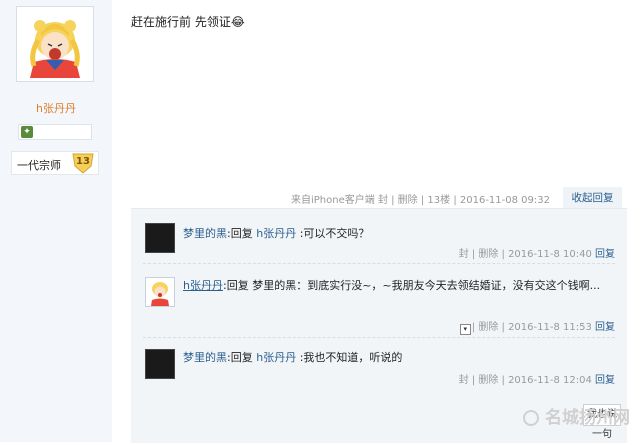 This screenshot has width=640, height=445. Describe the element at coordinates (349, 357) in the screenshot. I see `reply-body: :我也不知道，听说的` at that location.